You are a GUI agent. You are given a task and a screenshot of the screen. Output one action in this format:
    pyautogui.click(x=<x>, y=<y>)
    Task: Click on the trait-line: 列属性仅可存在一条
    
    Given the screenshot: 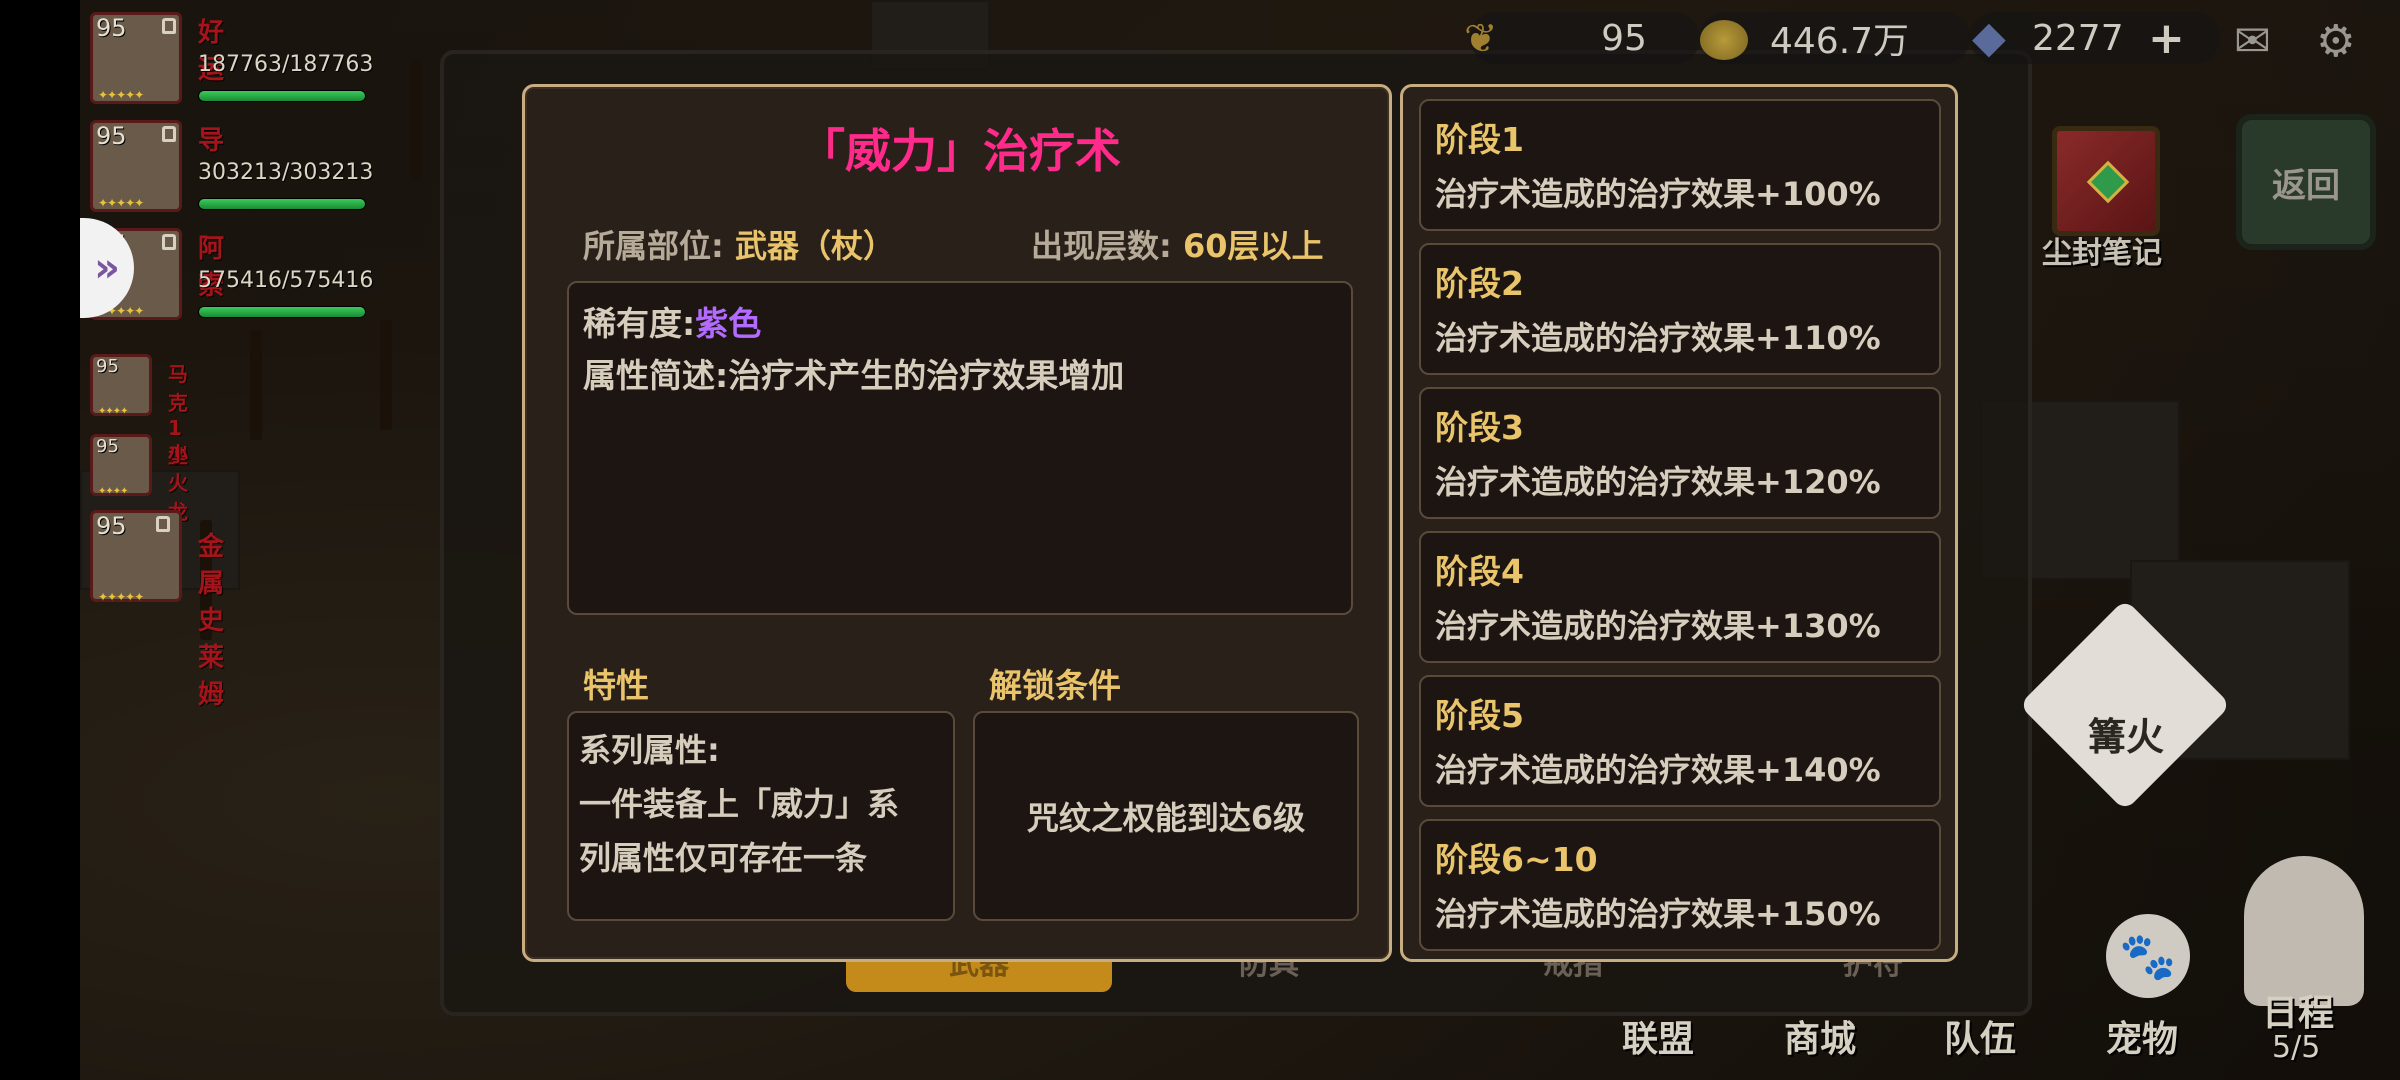 What is the action you would take?
    pyautogui.click(x=723, y=858)
    